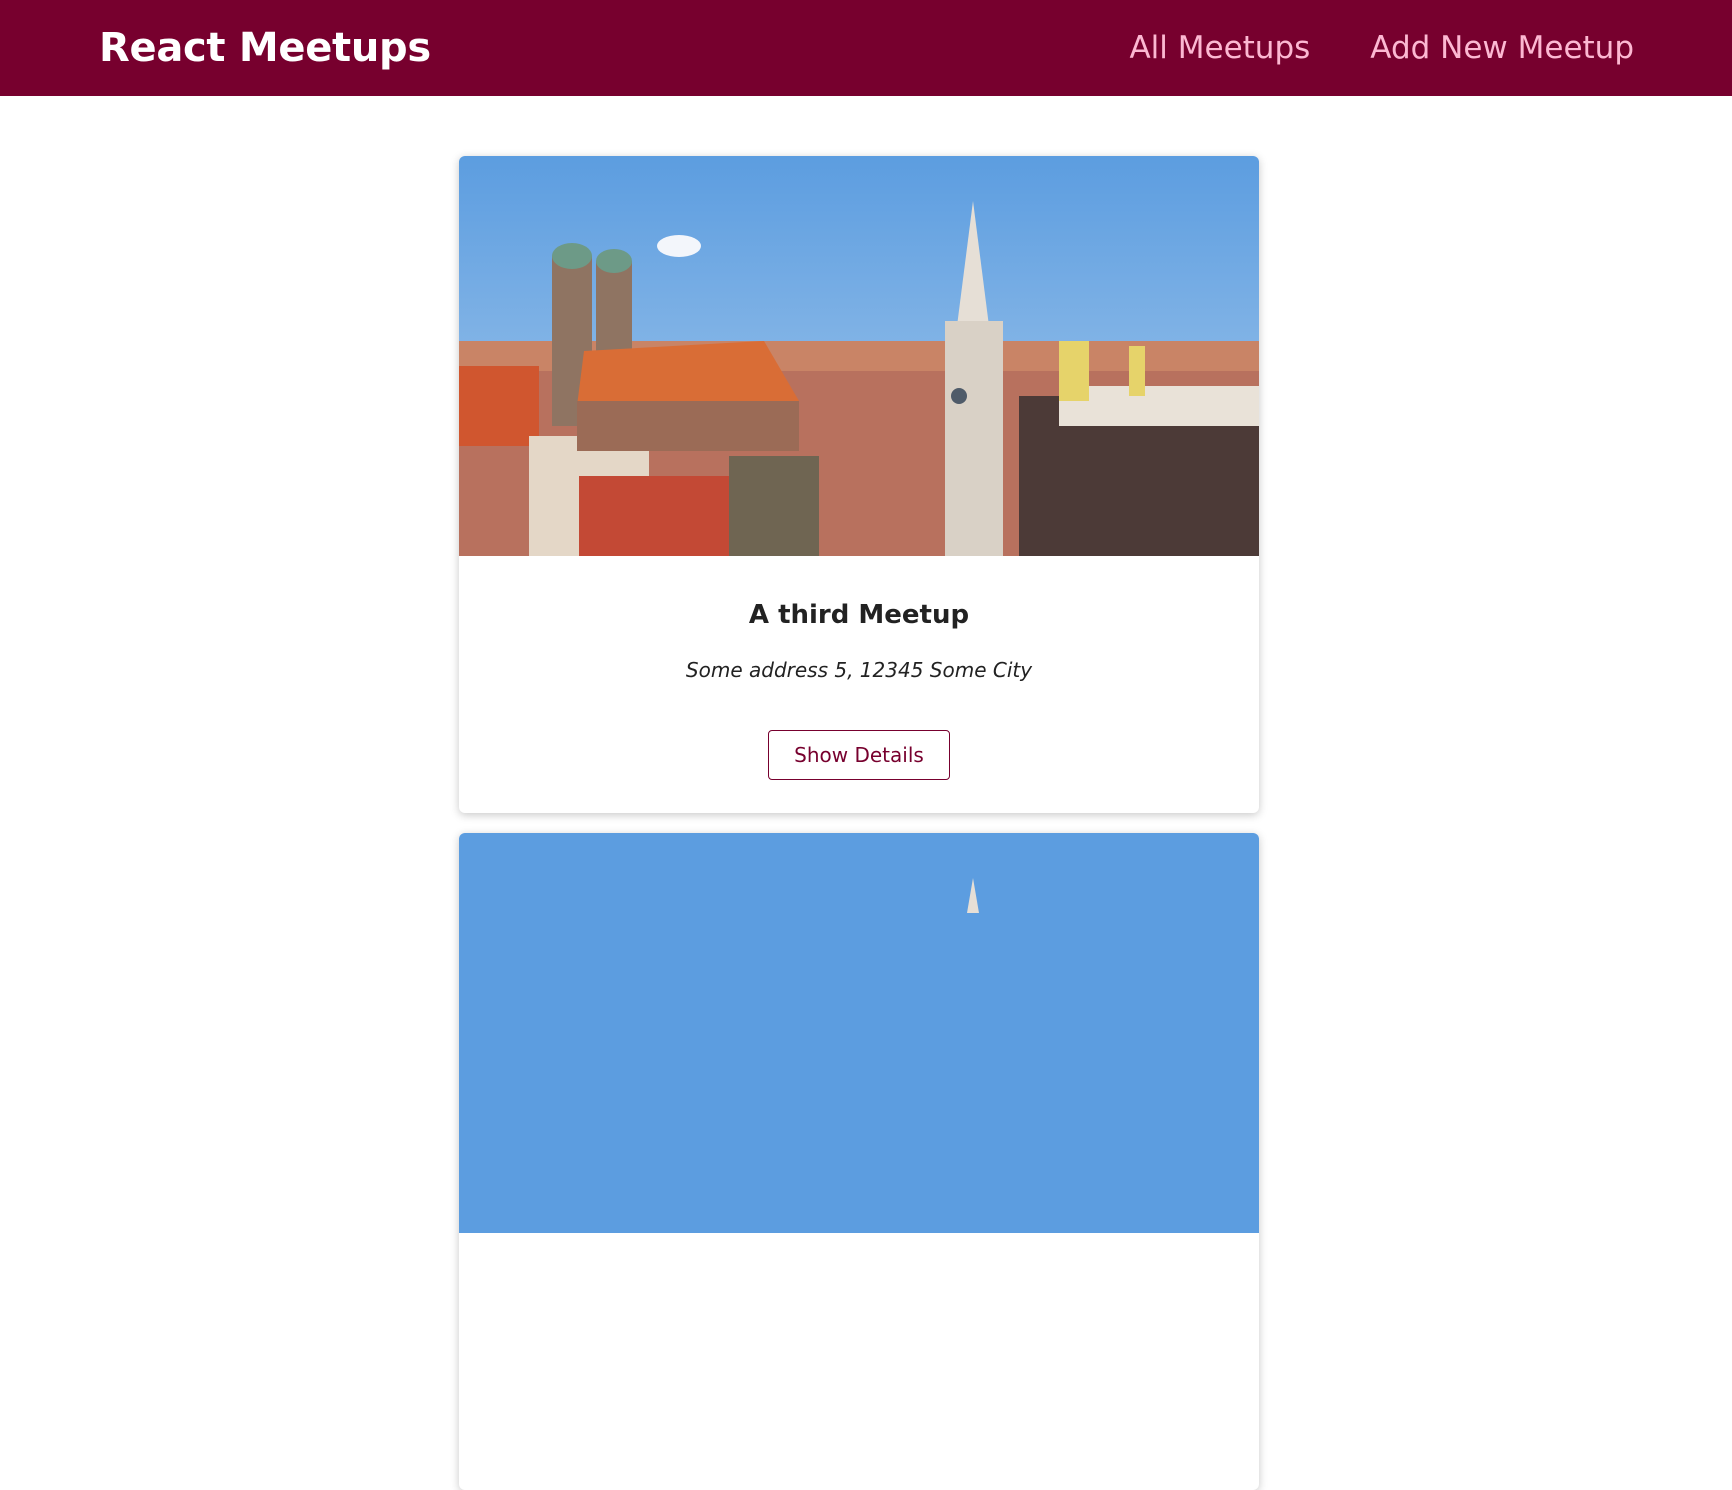  I want to click on show-details-button: Show Details, so click(859, 755).